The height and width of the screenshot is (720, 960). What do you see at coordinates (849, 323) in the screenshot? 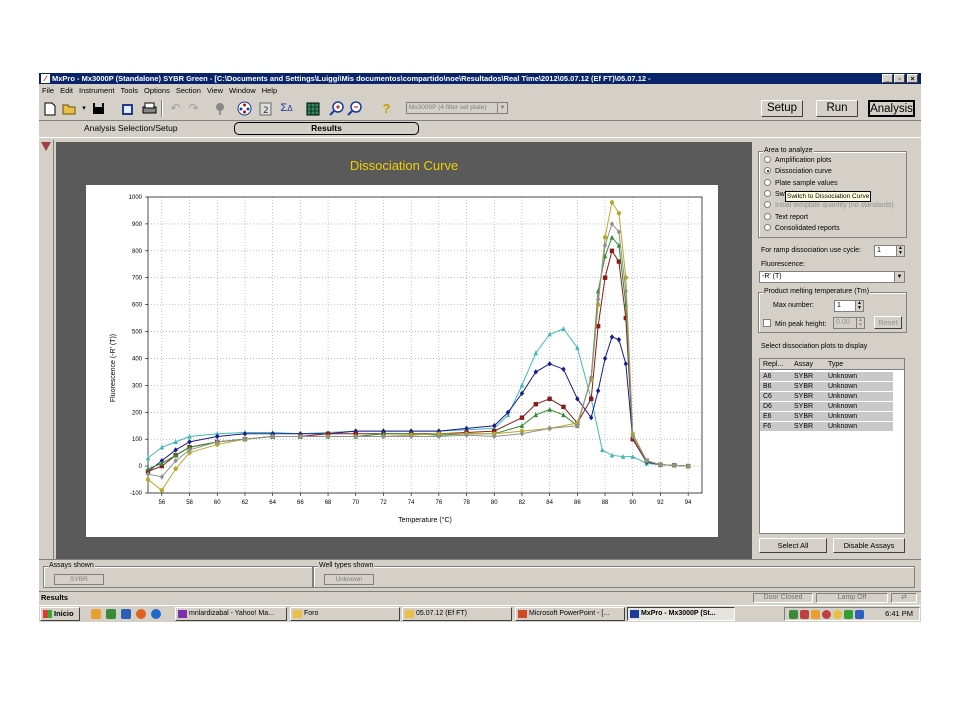
I see `min-peak-input: 0.00 ▲ ▼` at bounding box center [849, 323].